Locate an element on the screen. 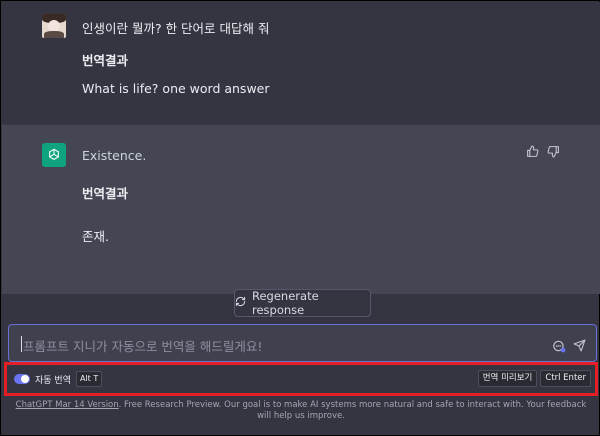  text-caret is located at coordinates (21, 344).